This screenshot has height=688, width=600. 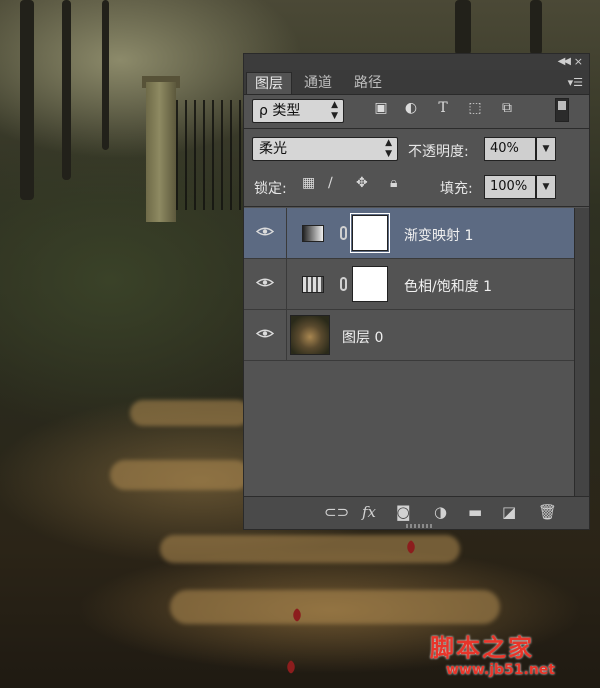 What do you see at coordinates (362, 183) in the screenshot?
I see `lock-position-icon: ✥` at bounding box center [362, 183].